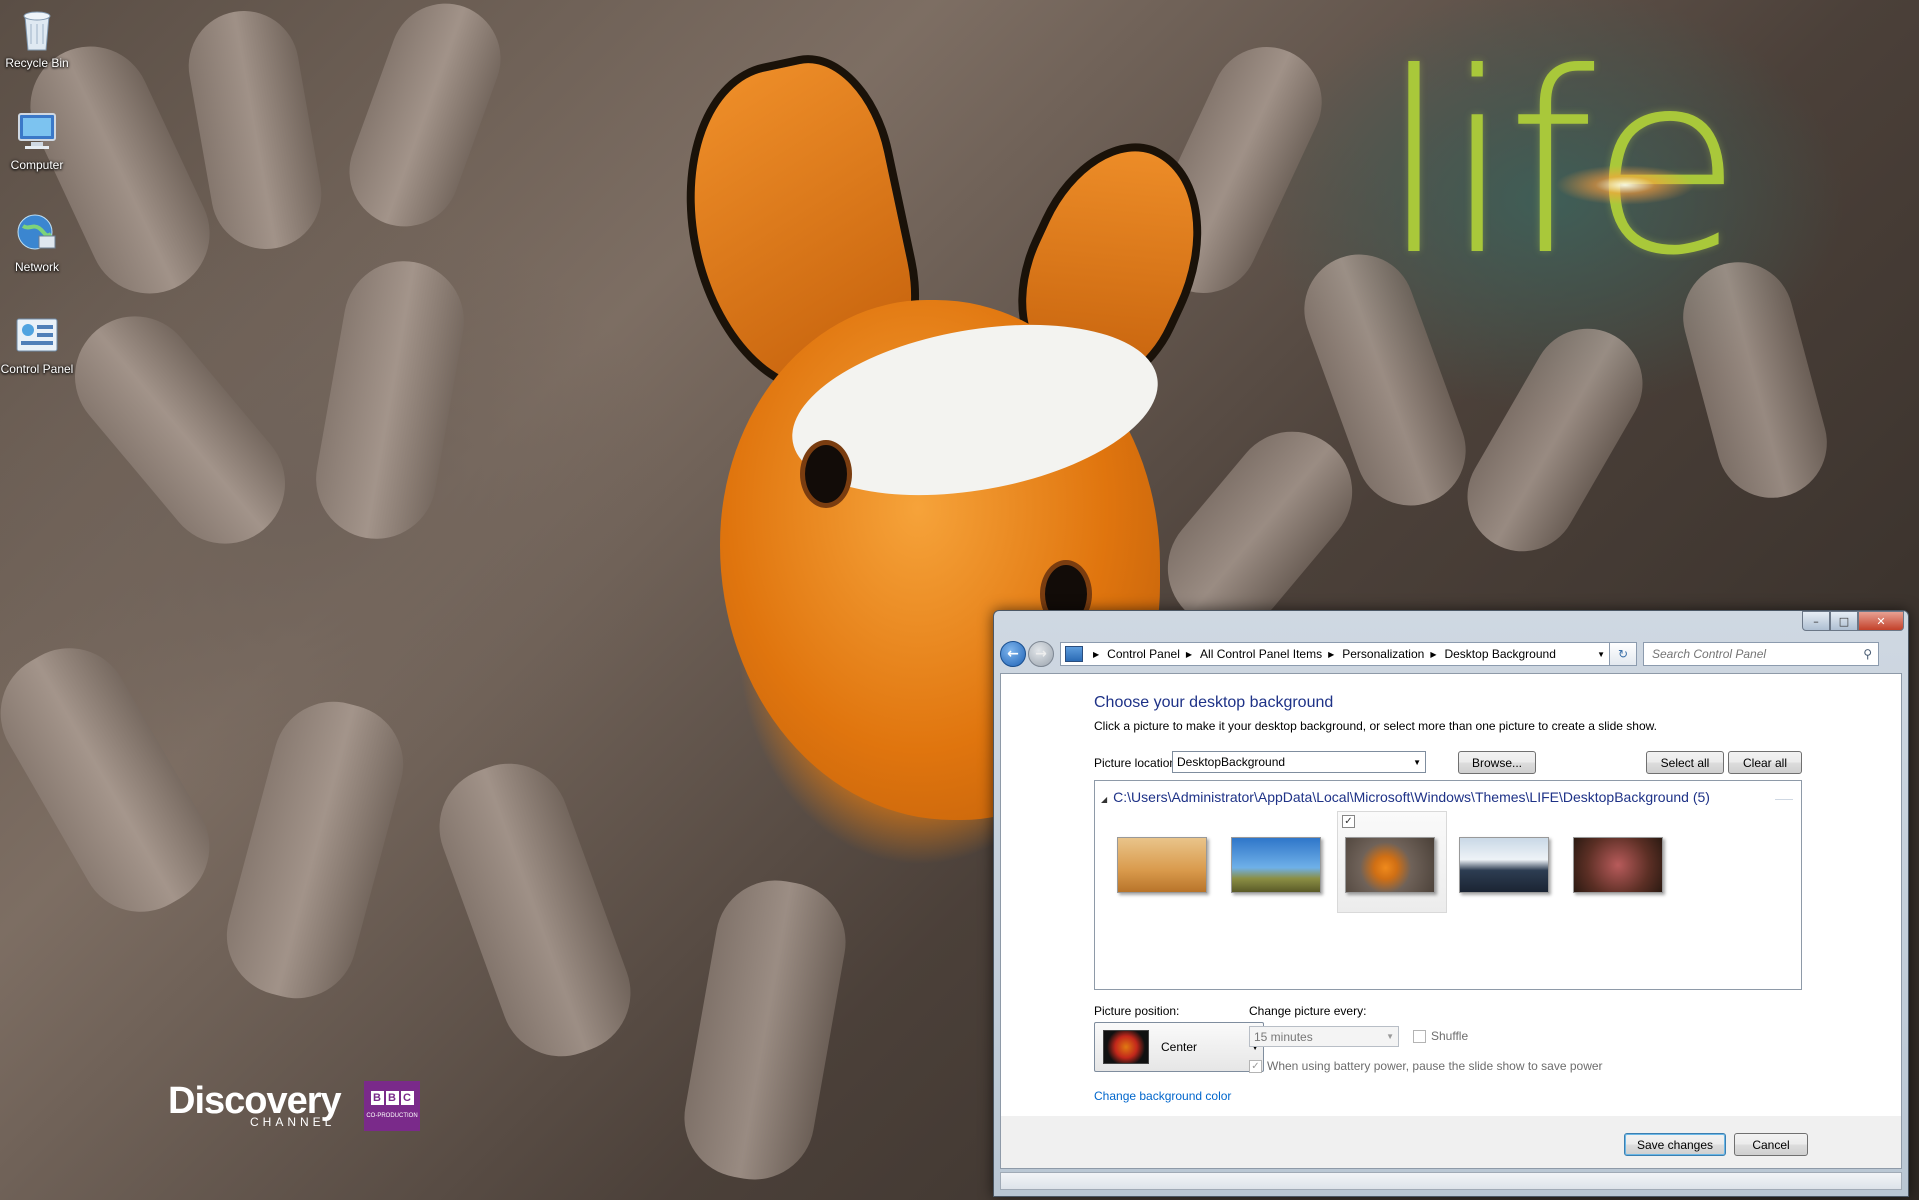 Image resolution: width=1919 pixels, height=1200 pixels. What do you see at coordinates (1283, 1036) in the screenshot?
I see `change-every-value: 15 minutes` at bounding box center [1283, 1036].